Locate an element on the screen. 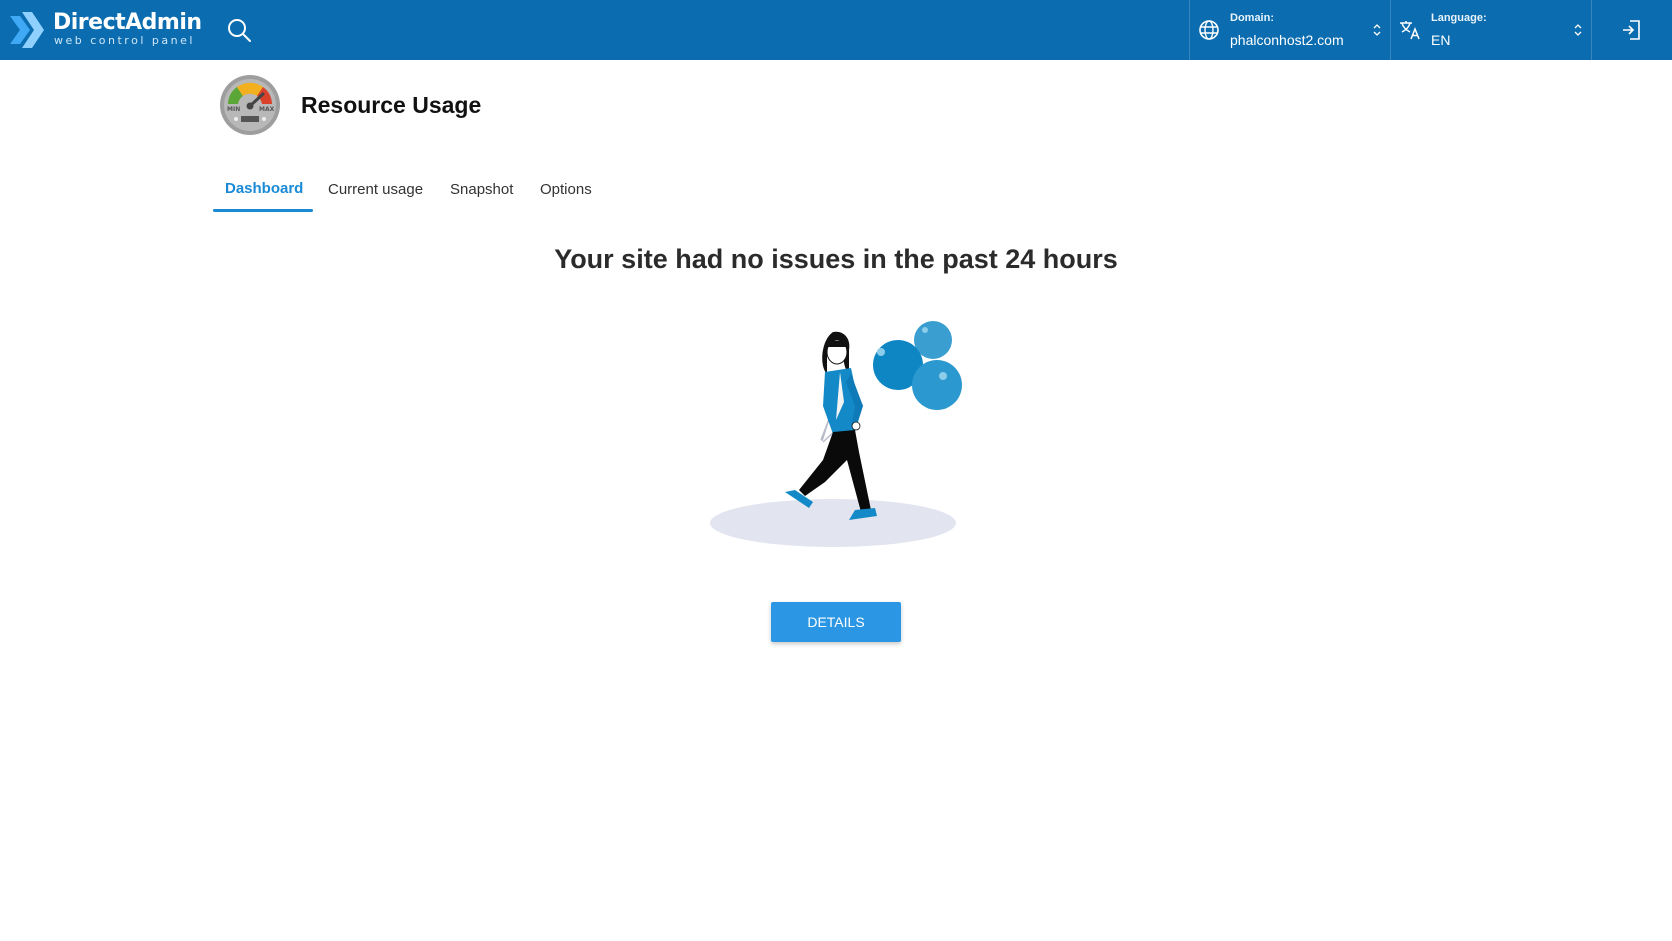 The image size is (1672, 941). directadmin-logo: DirectAdmin web control panel is located at coordinates (106, 30).